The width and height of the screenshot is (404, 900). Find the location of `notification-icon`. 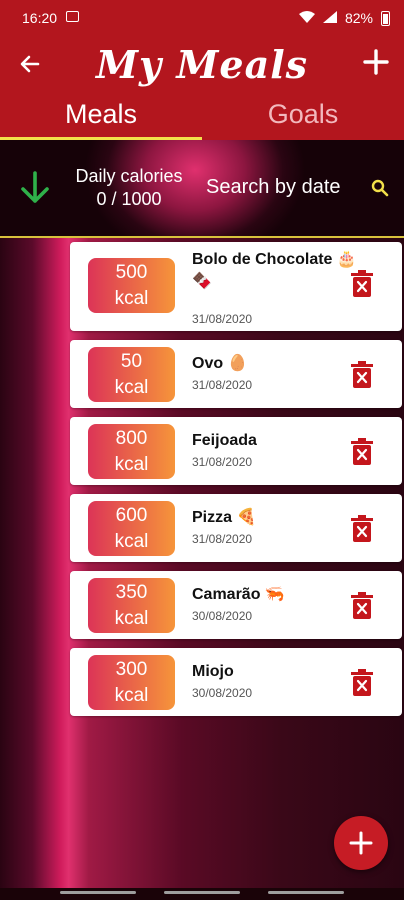

notification-icon is located at coordinates (72, 16).